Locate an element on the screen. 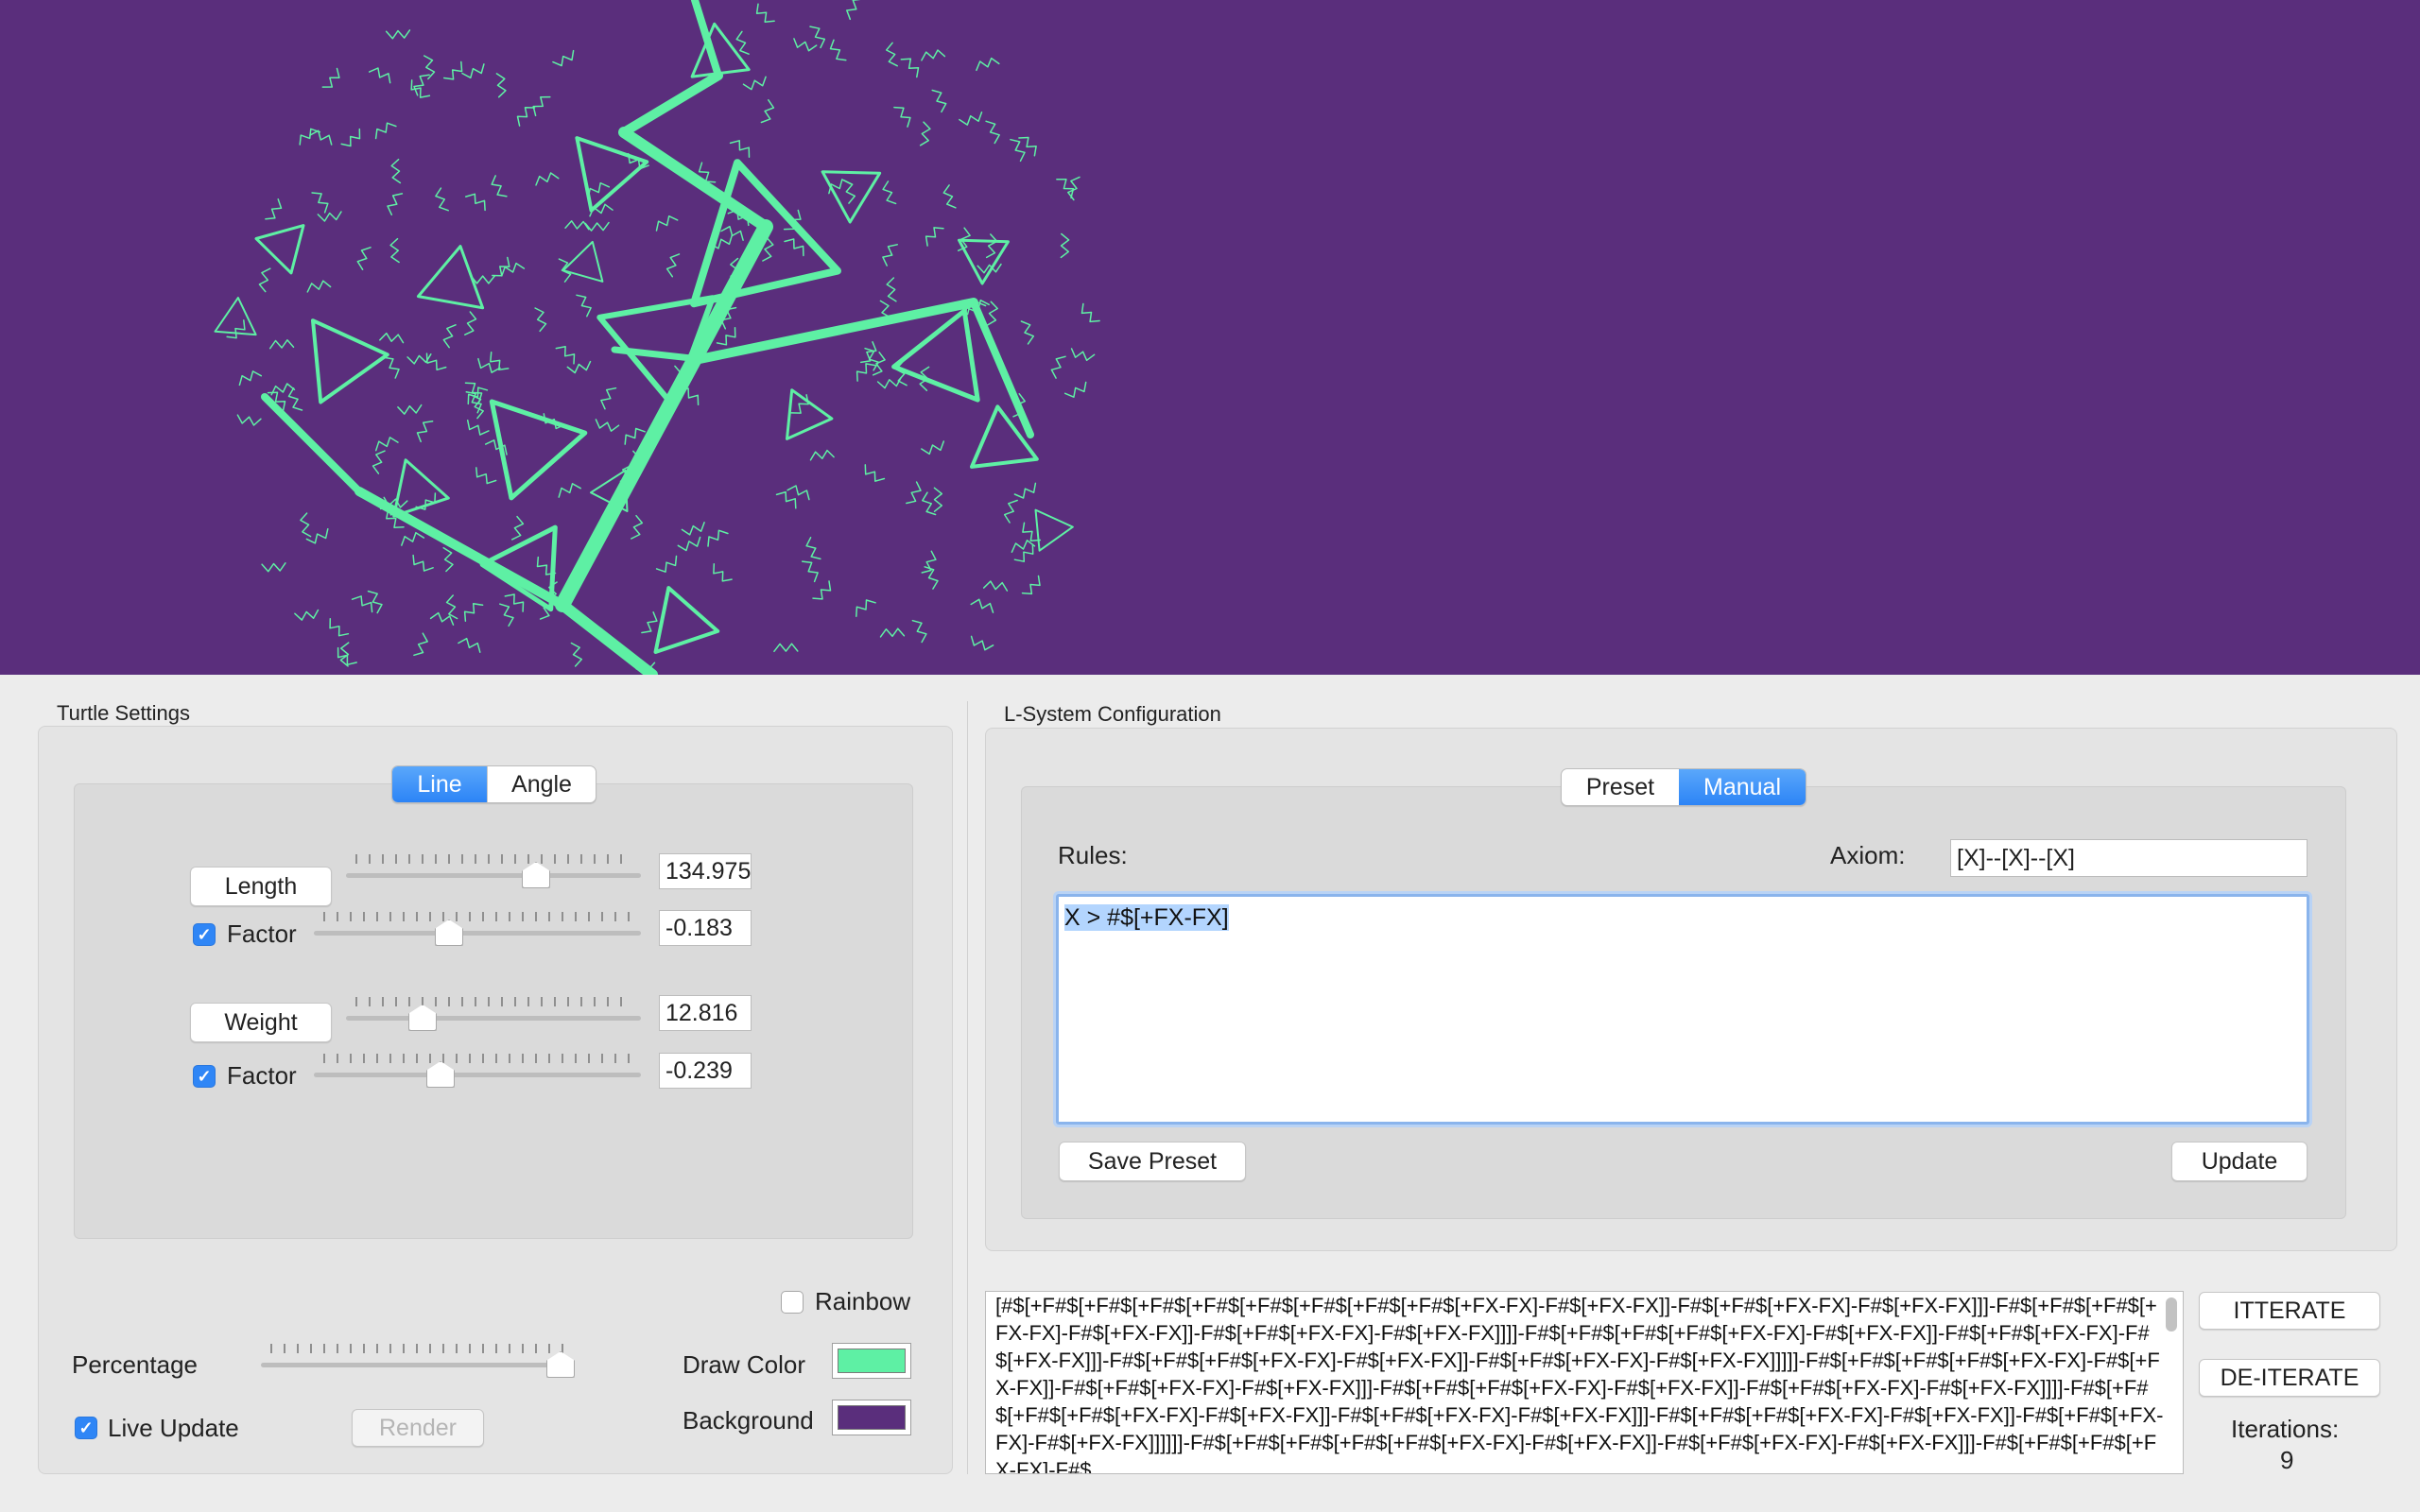  weight-factor-slider is located at coordinates (478, 1071).